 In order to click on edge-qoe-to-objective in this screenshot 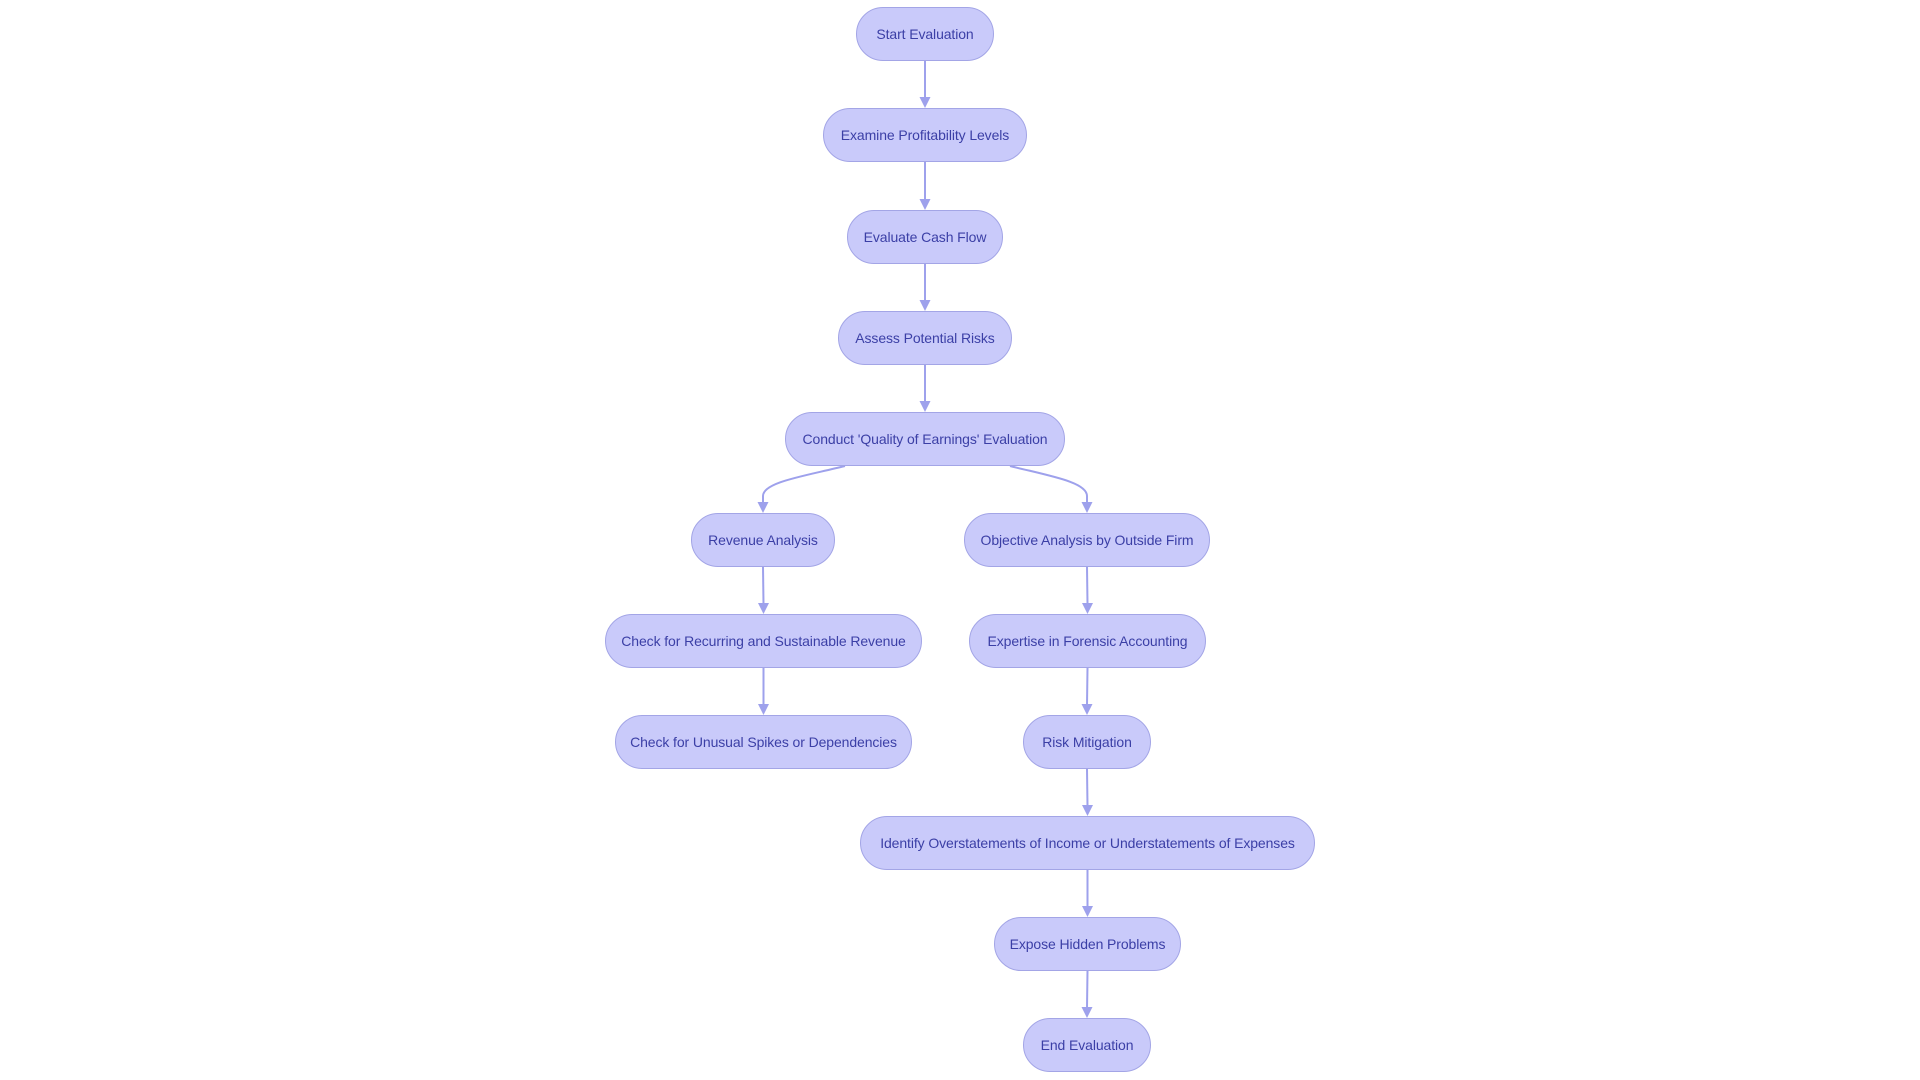, I will do `click(1051, 489)`.